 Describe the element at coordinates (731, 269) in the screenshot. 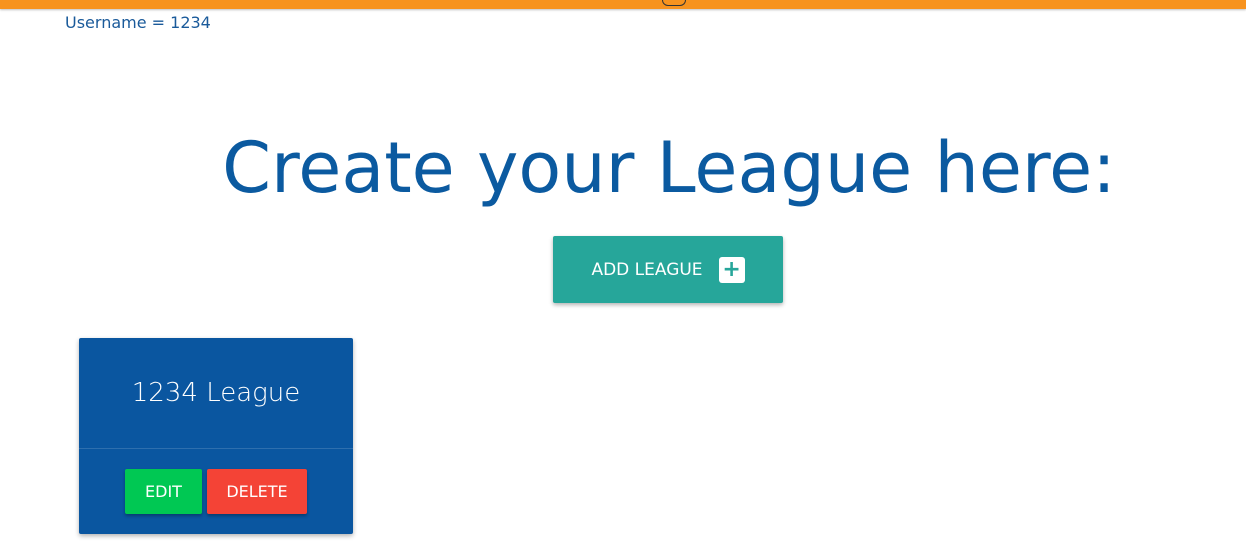

I see `plus-icon: +` at that location.